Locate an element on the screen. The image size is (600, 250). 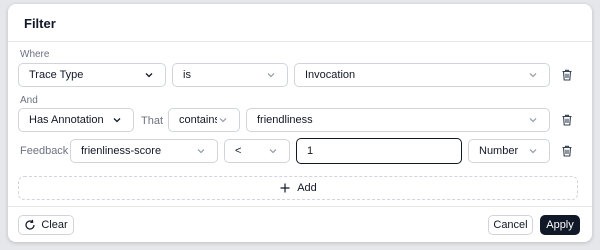
where-field-select: Trace Type is located at coordinates (92, 75).